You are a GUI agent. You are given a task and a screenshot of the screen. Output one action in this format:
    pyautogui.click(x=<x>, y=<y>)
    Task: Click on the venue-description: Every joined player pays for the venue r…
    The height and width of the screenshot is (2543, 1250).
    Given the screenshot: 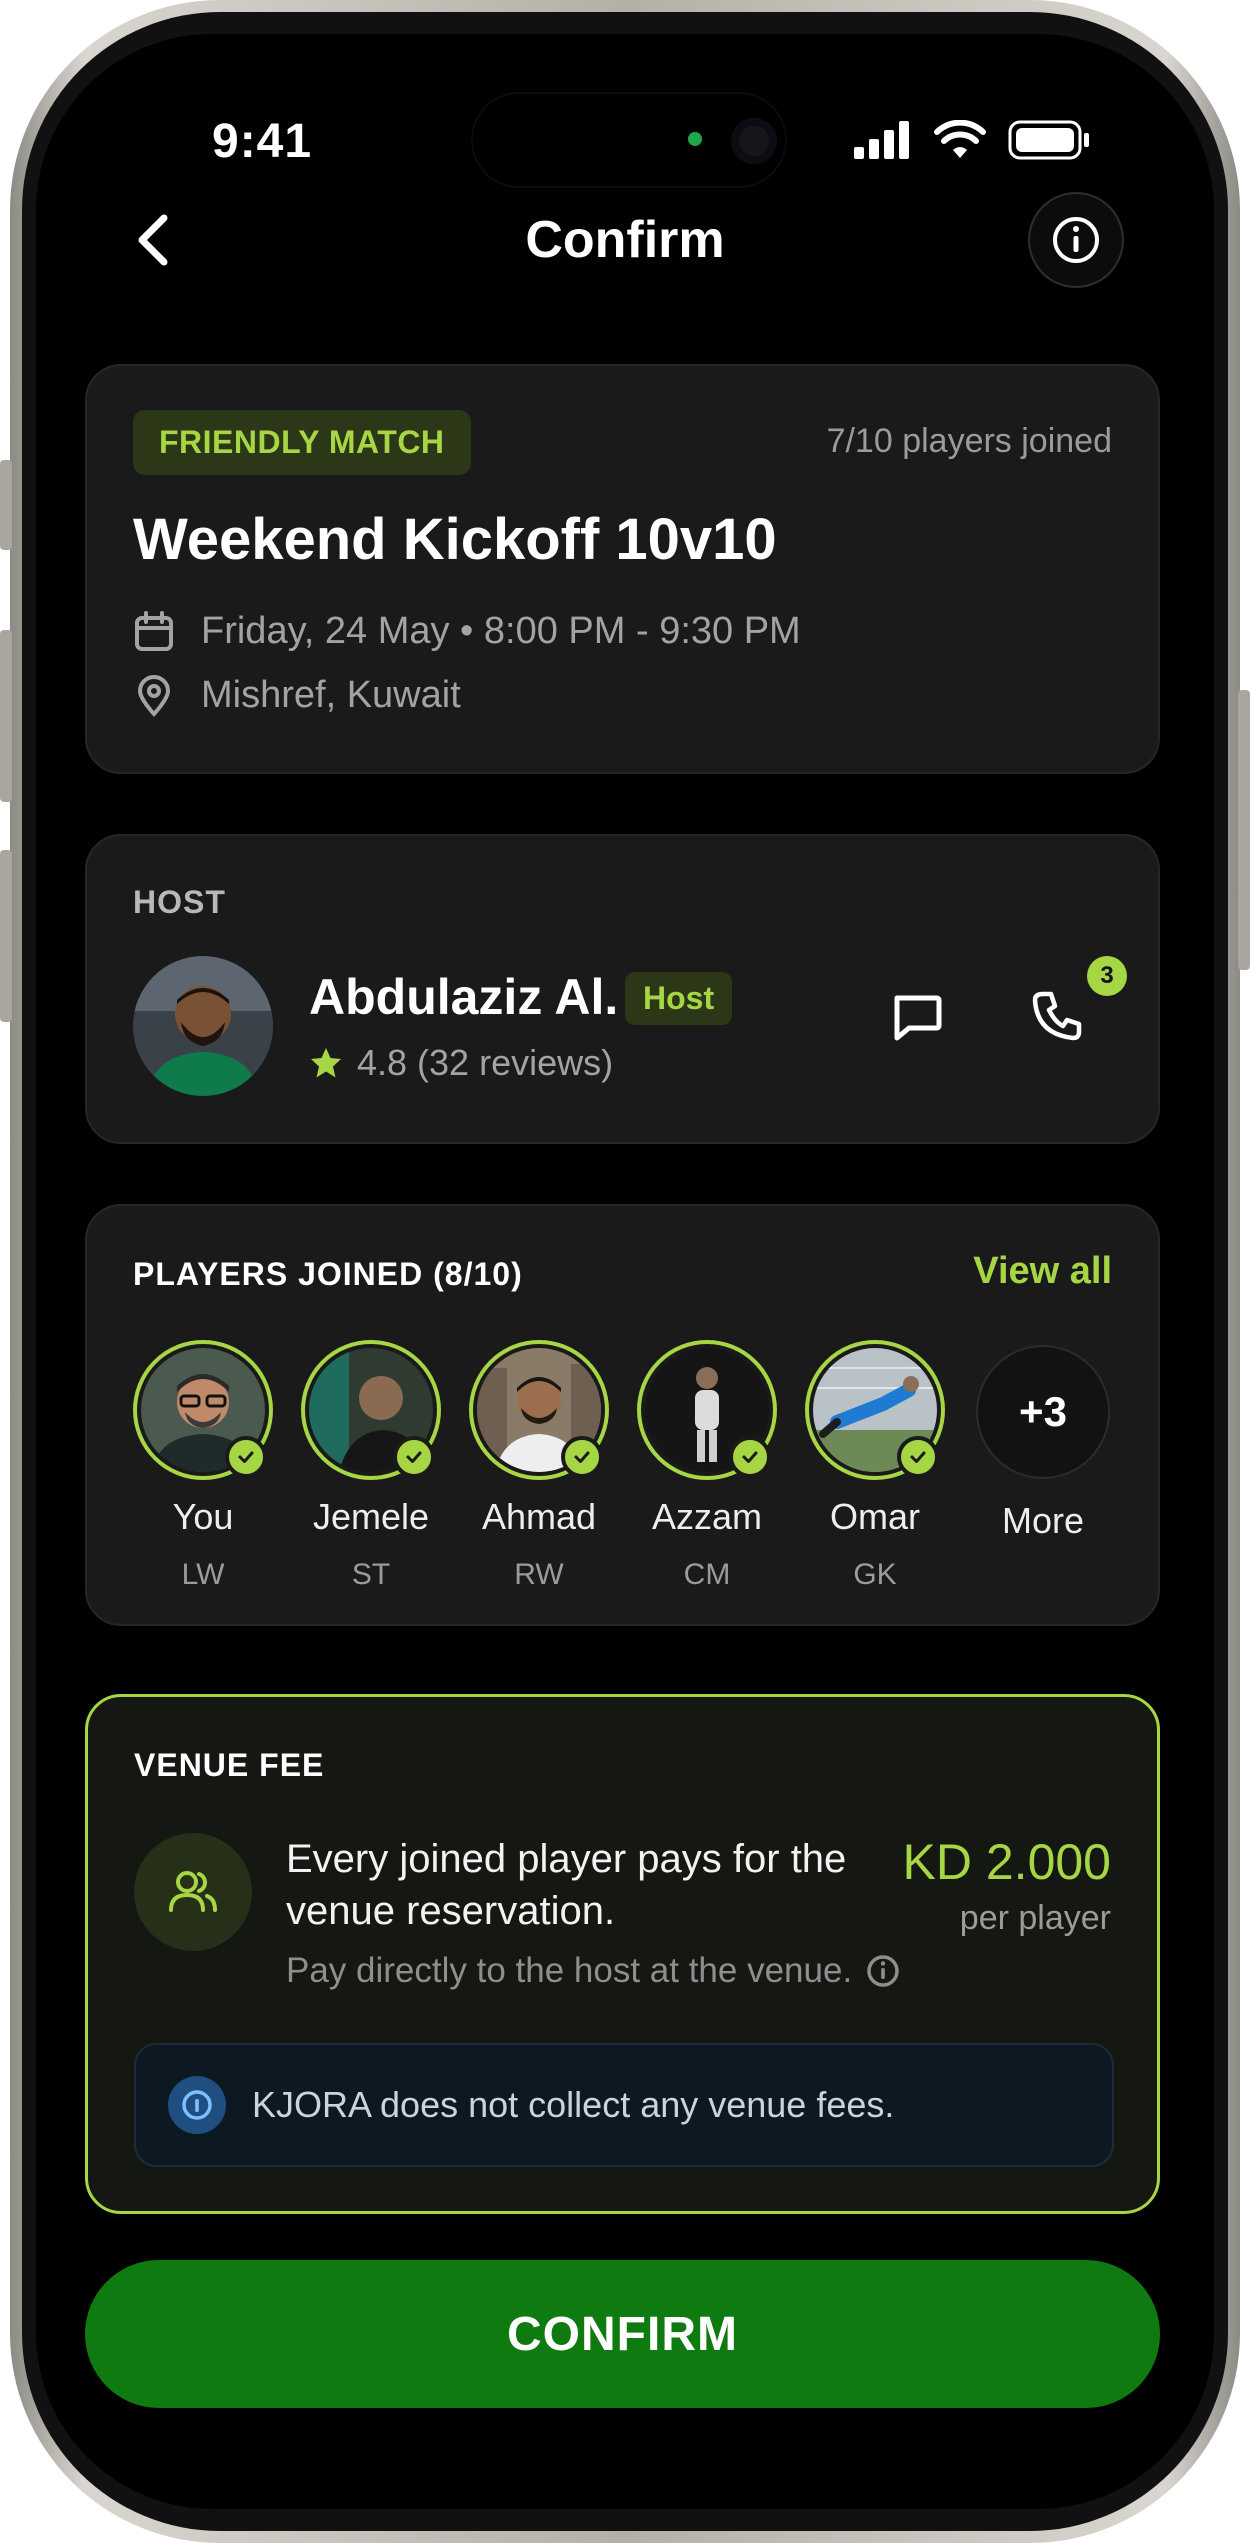 What is the action you would take?
    pyautogui.click(x=566, y=1885)
    